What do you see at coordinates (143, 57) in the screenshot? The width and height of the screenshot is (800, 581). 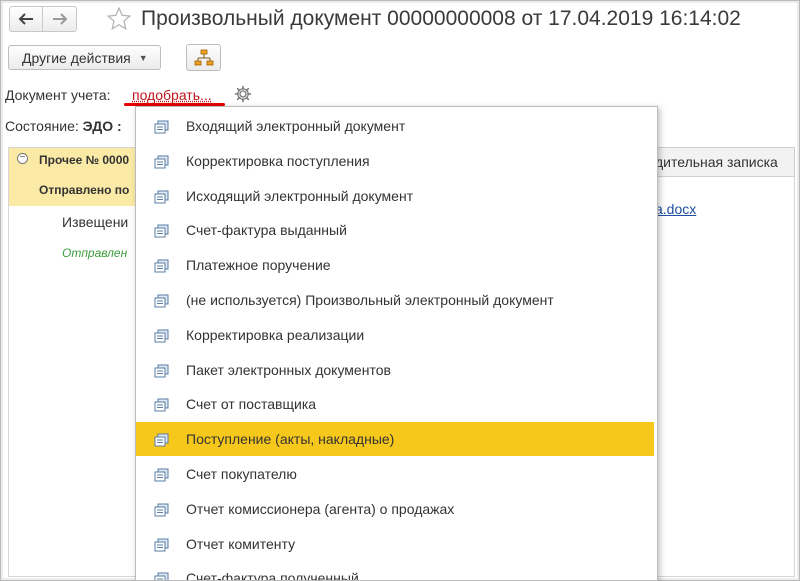 I see `dropdown-caret-icon: ▼` at bounding box center [143, 57].